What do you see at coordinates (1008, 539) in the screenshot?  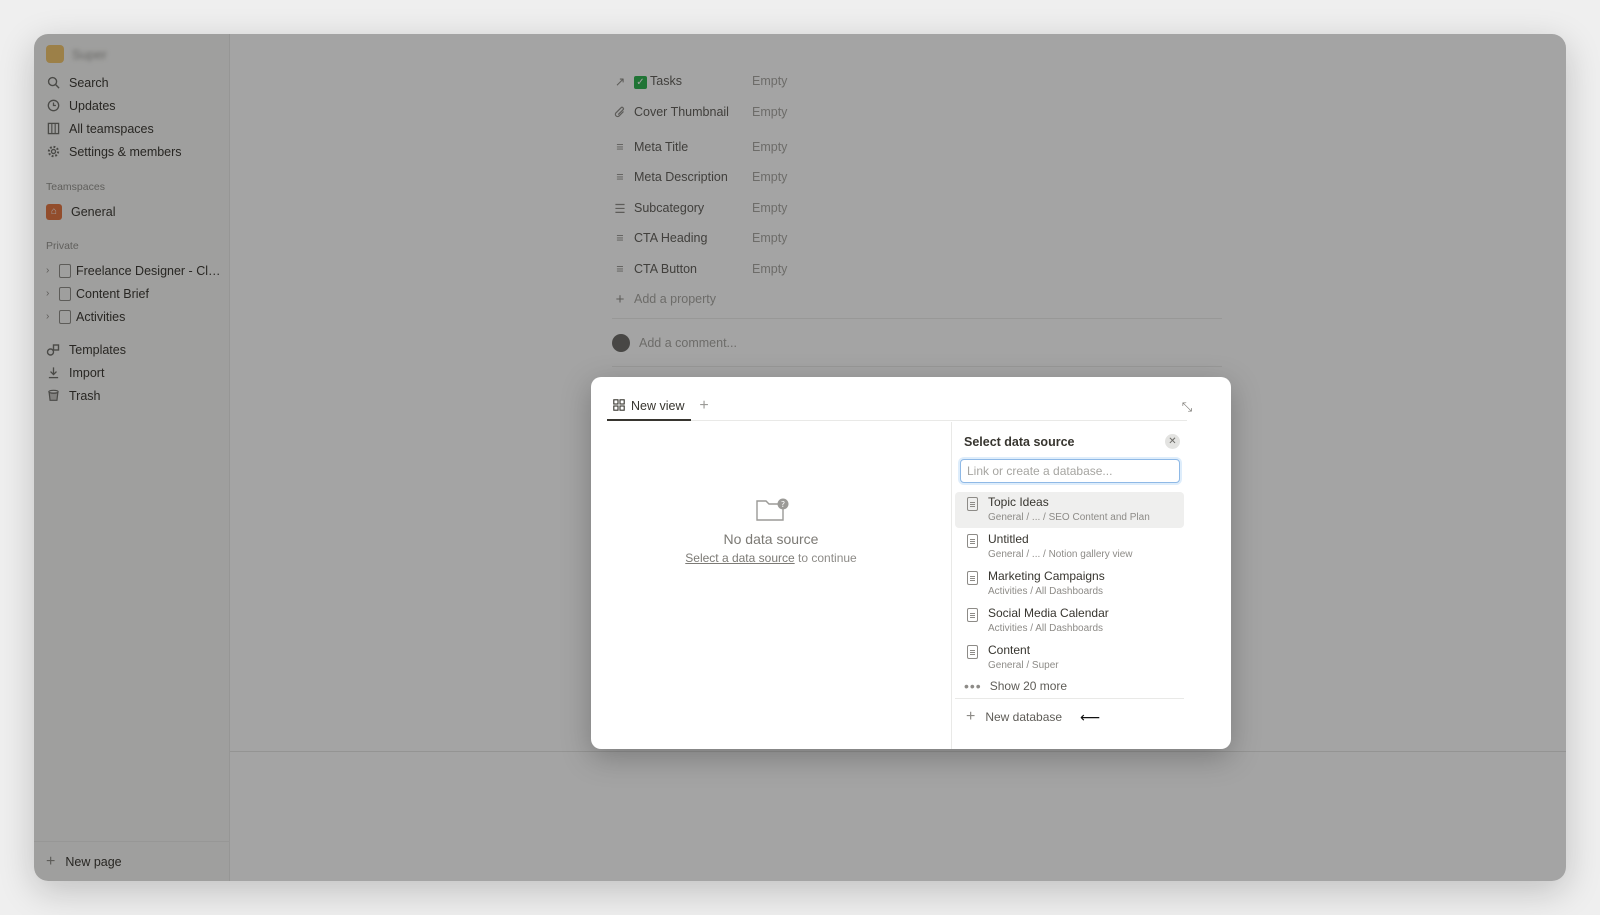 I see `item-name: Untitled` at bounding box center [1008, 539].